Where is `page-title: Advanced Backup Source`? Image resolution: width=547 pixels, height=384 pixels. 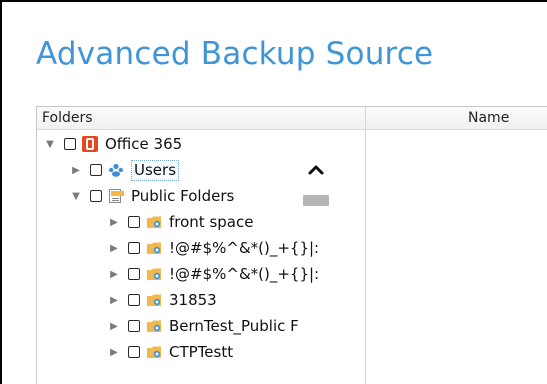 page-title: Advanced Backup Source is located at coordinates (235, 54).